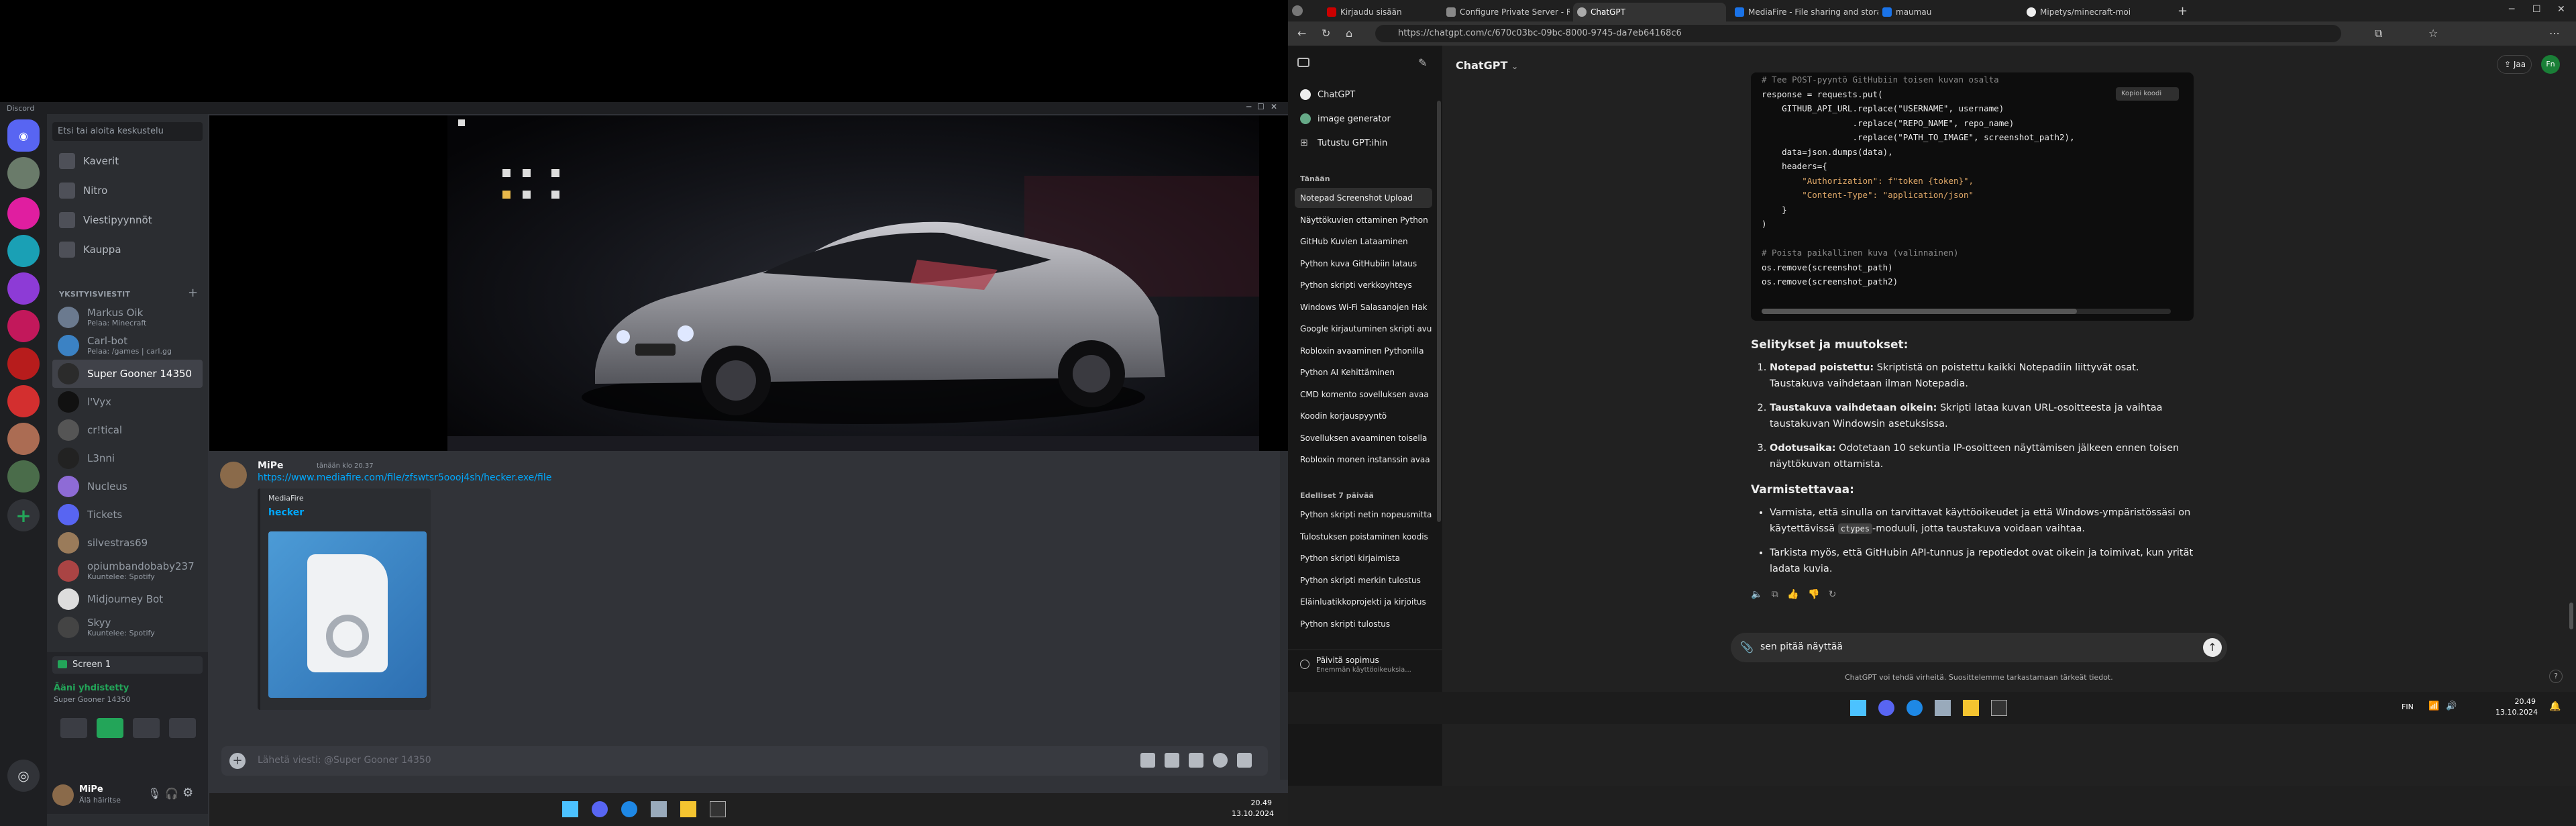 The width and height of the screenshot is (2576, 826). I want to click on history-item: Python skripti kirjaimista, so click(1363, 558).